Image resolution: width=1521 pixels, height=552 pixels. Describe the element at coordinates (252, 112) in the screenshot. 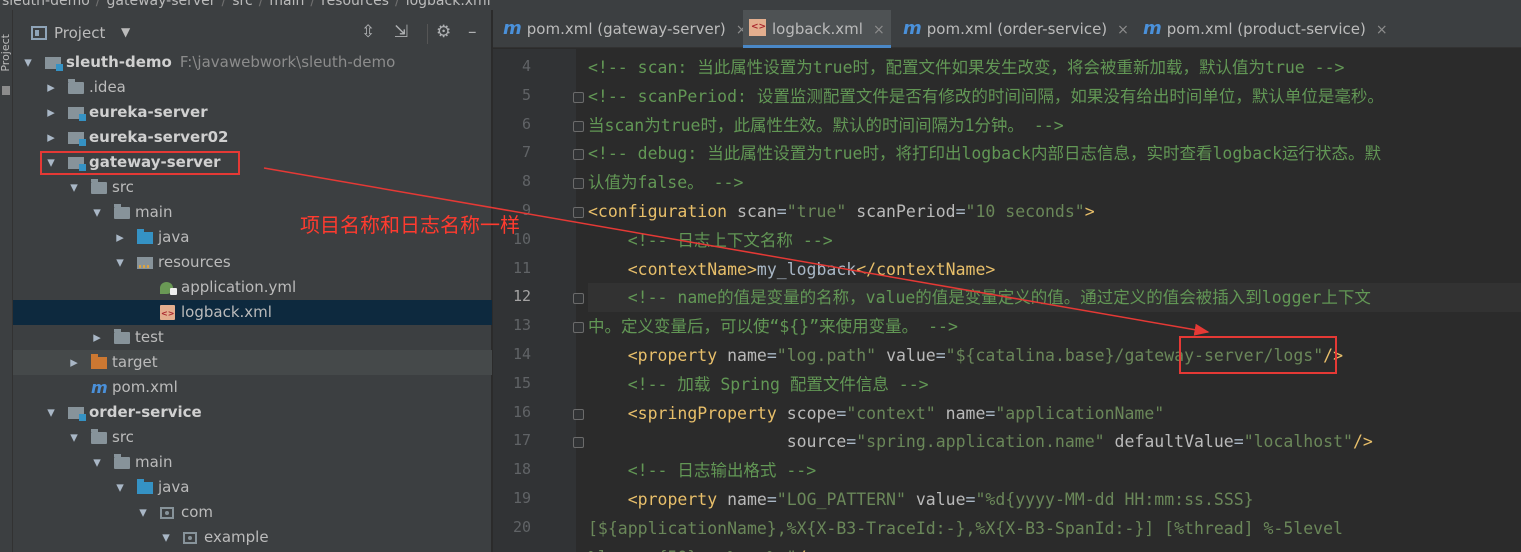

I see `tree-item: ▸ eureka-server` at that location.